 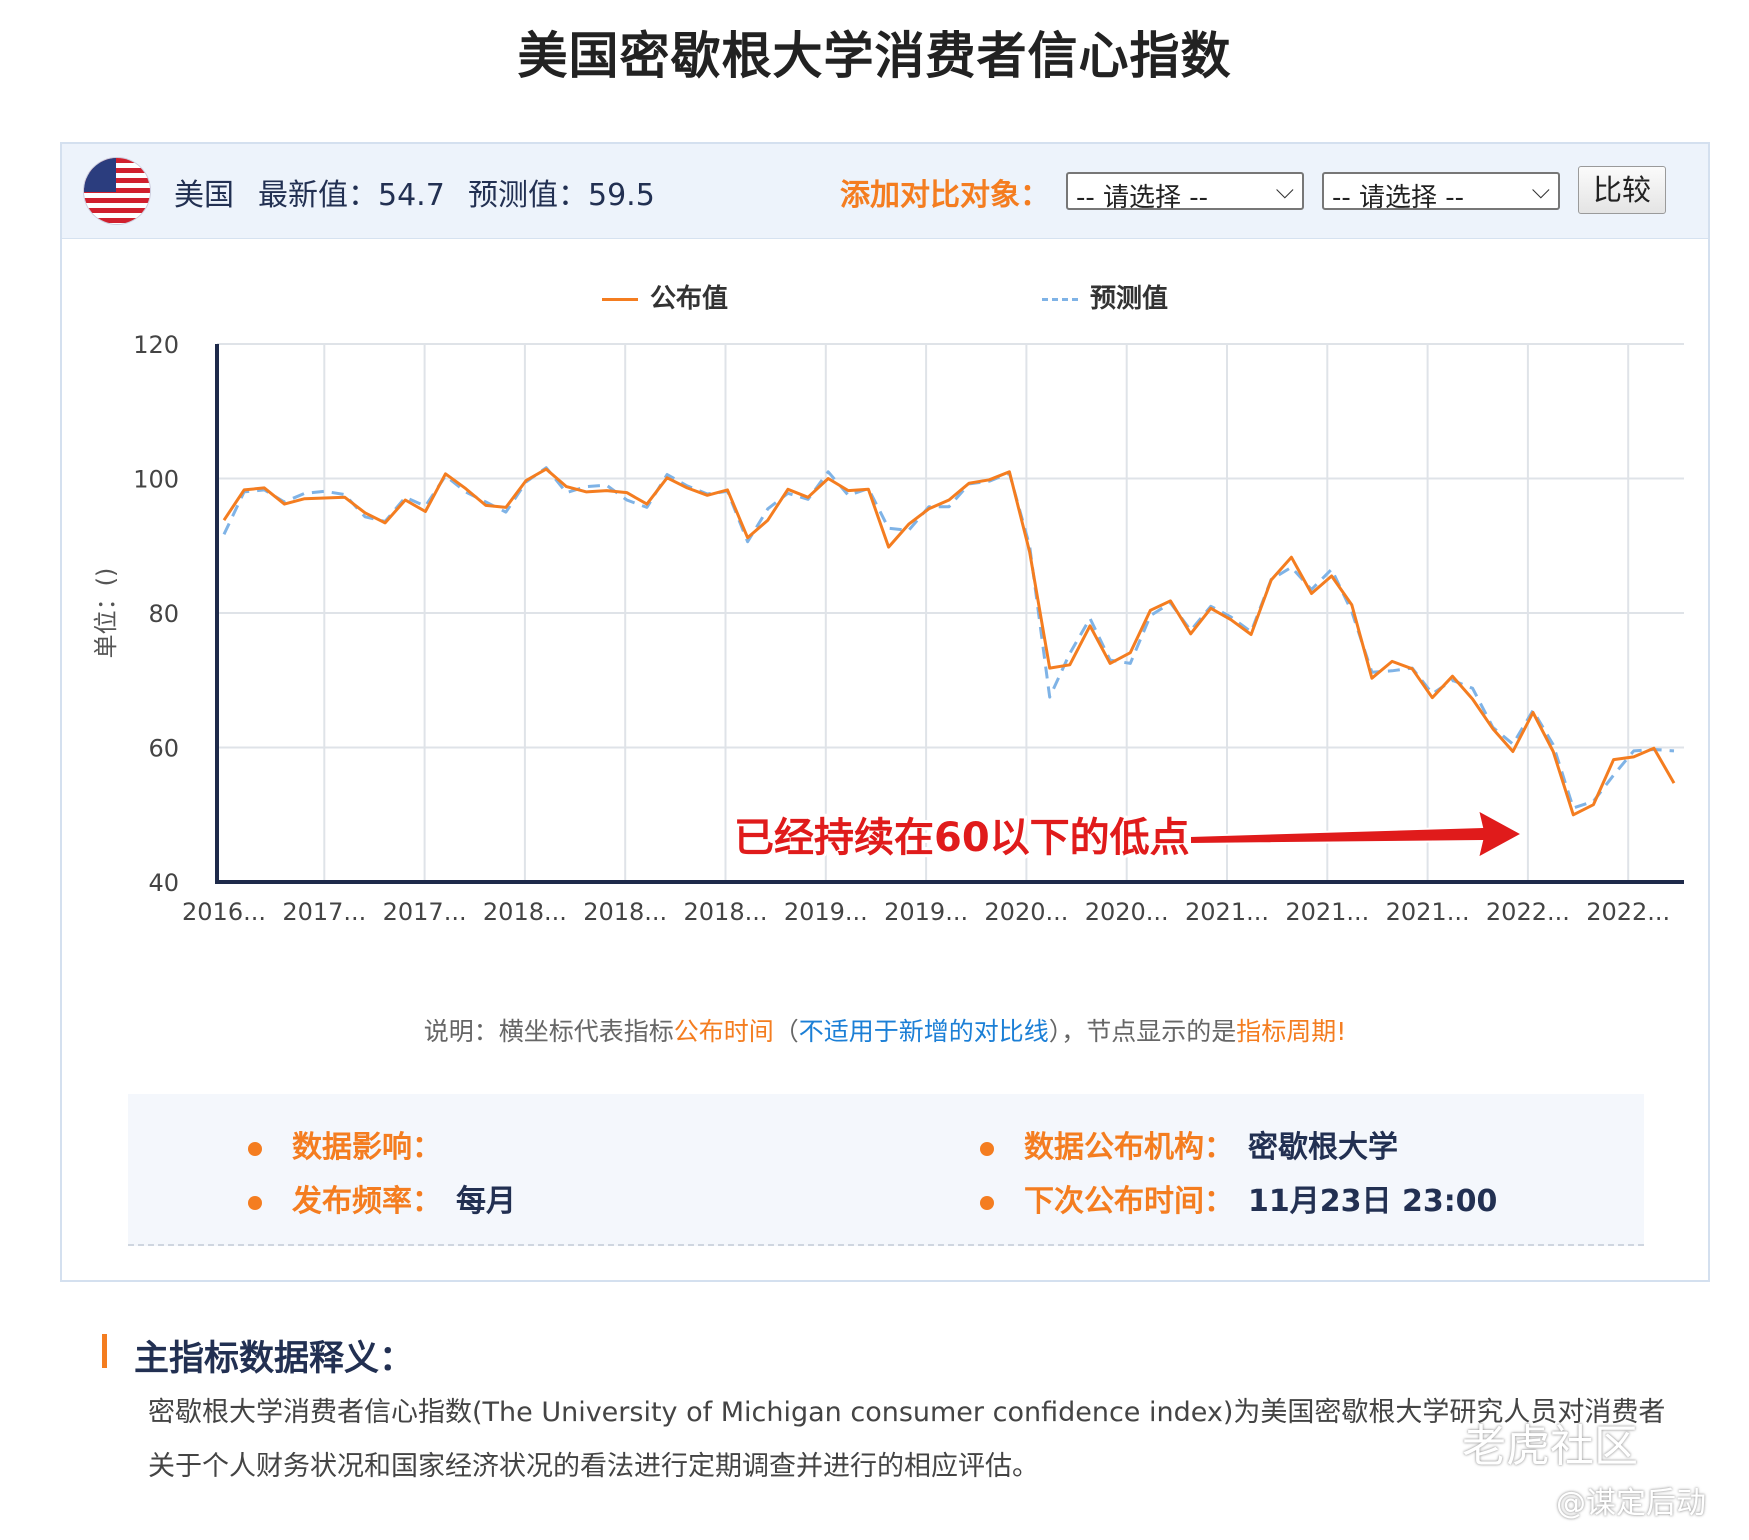 What do you see at coordinates (1373, 1201) in the screenshot?
I see `next-release-value: 11月23日 23:00` at bounding box center [1373, 1201].